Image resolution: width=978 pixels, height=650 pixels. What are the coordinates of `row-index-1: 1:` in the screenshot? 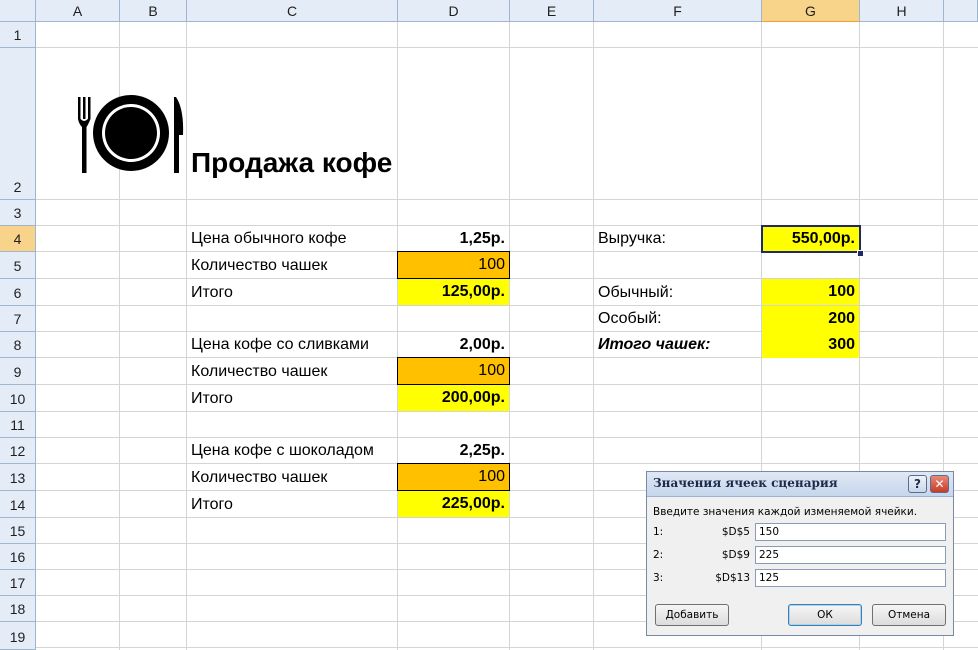 It's located at (658, 532).